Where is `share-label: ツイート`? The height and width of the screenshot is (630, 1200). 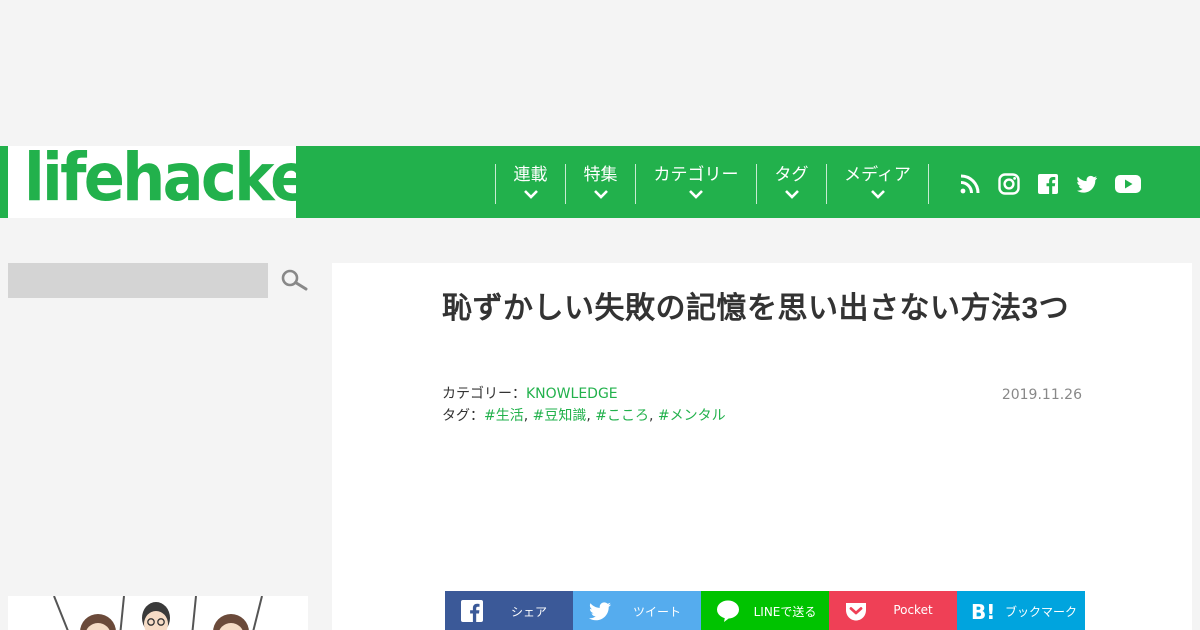 share-label: ツイート is located at coordinates (656, 612).